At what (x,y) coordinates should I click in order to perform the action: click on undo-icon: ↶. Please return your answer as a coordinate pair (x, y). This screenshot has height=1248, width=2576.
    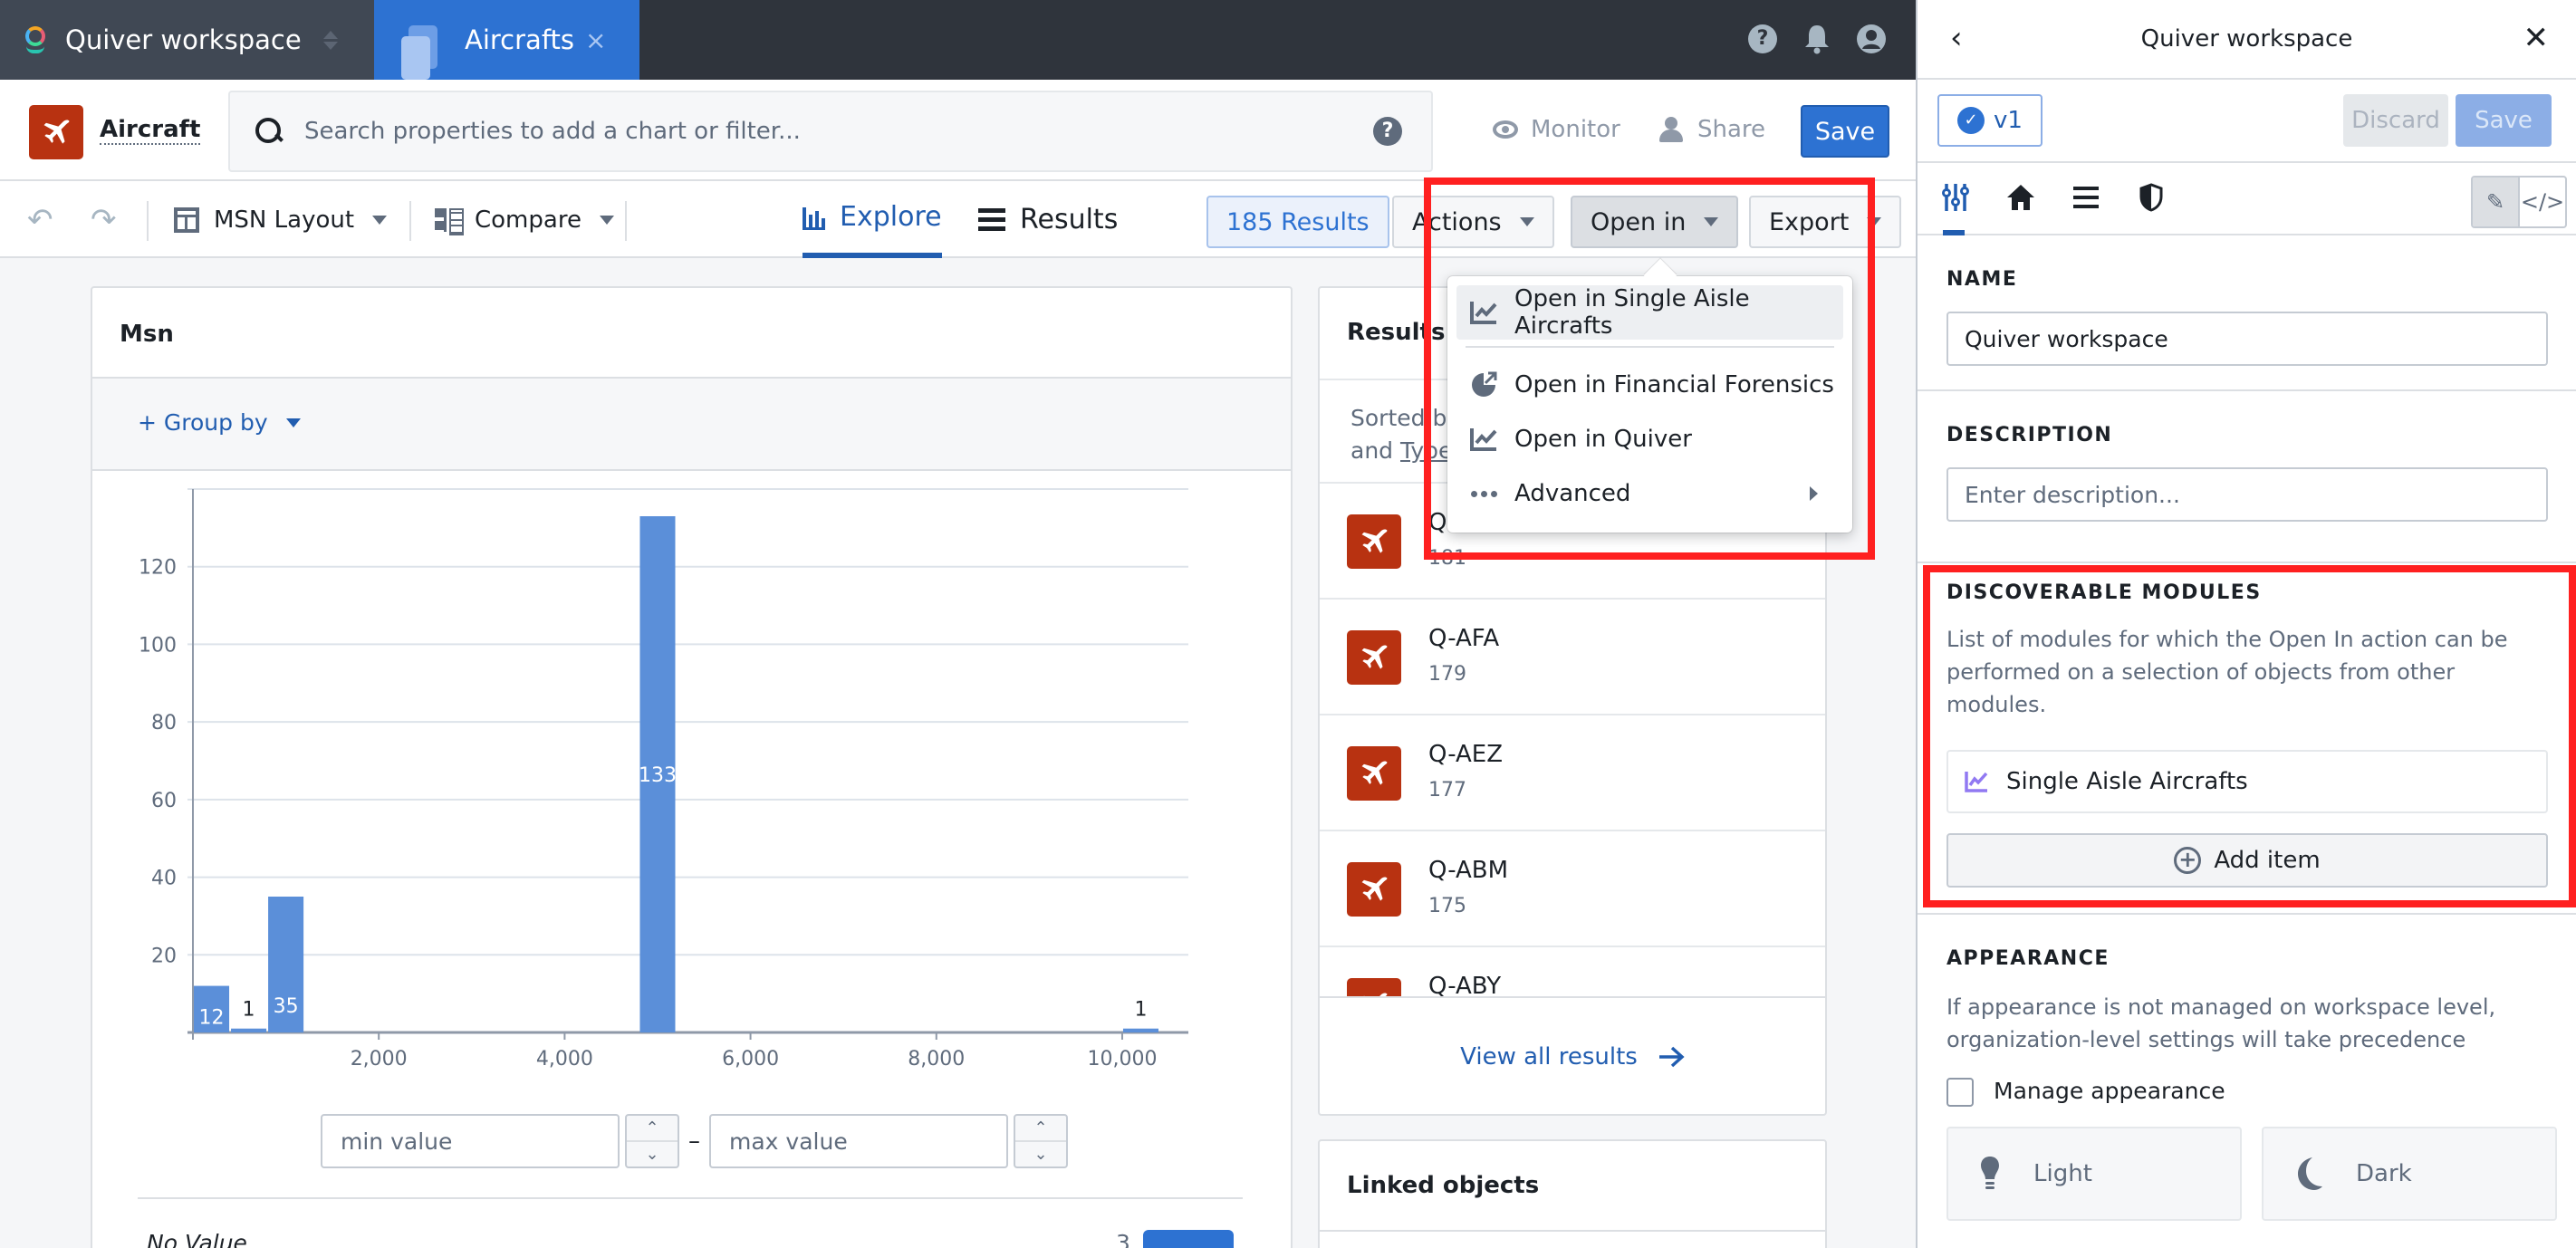
    Looking at the image, I should click on (40, 219).